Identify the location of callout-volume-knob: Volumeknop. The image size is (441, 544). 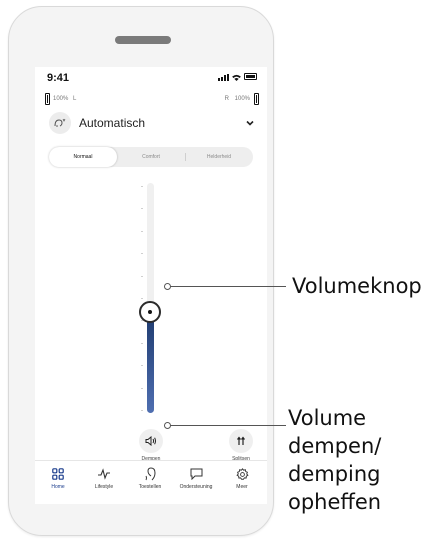
(357, 286).